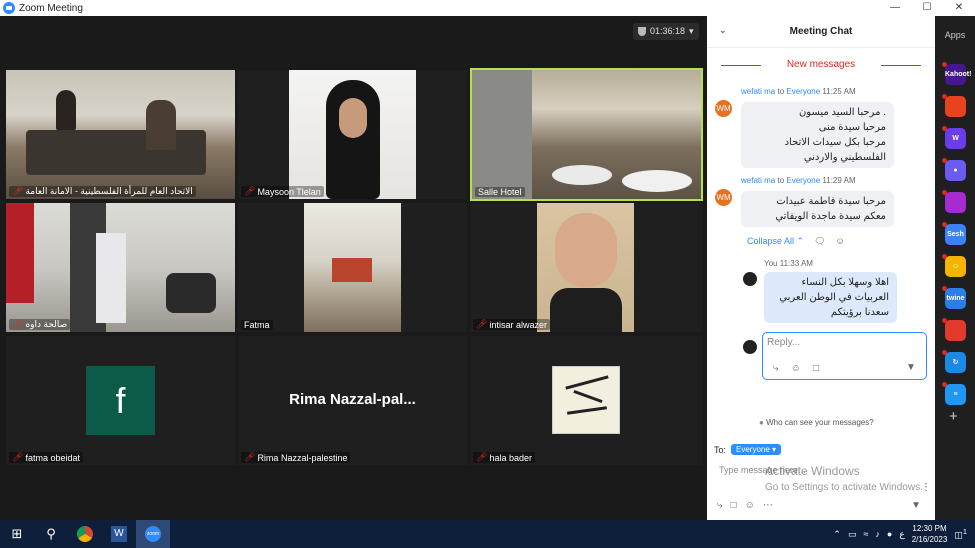  Describe the element at coordinates (839, 180) in the screenshot. I see `message-time: 11:29 AM` at that location.